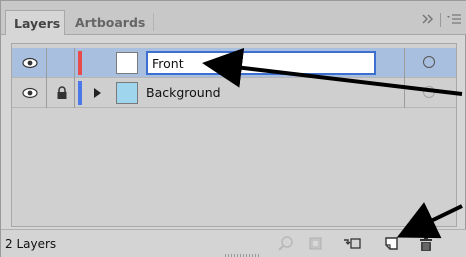  I want to click on panel-menu-icon, so click(454, 20).